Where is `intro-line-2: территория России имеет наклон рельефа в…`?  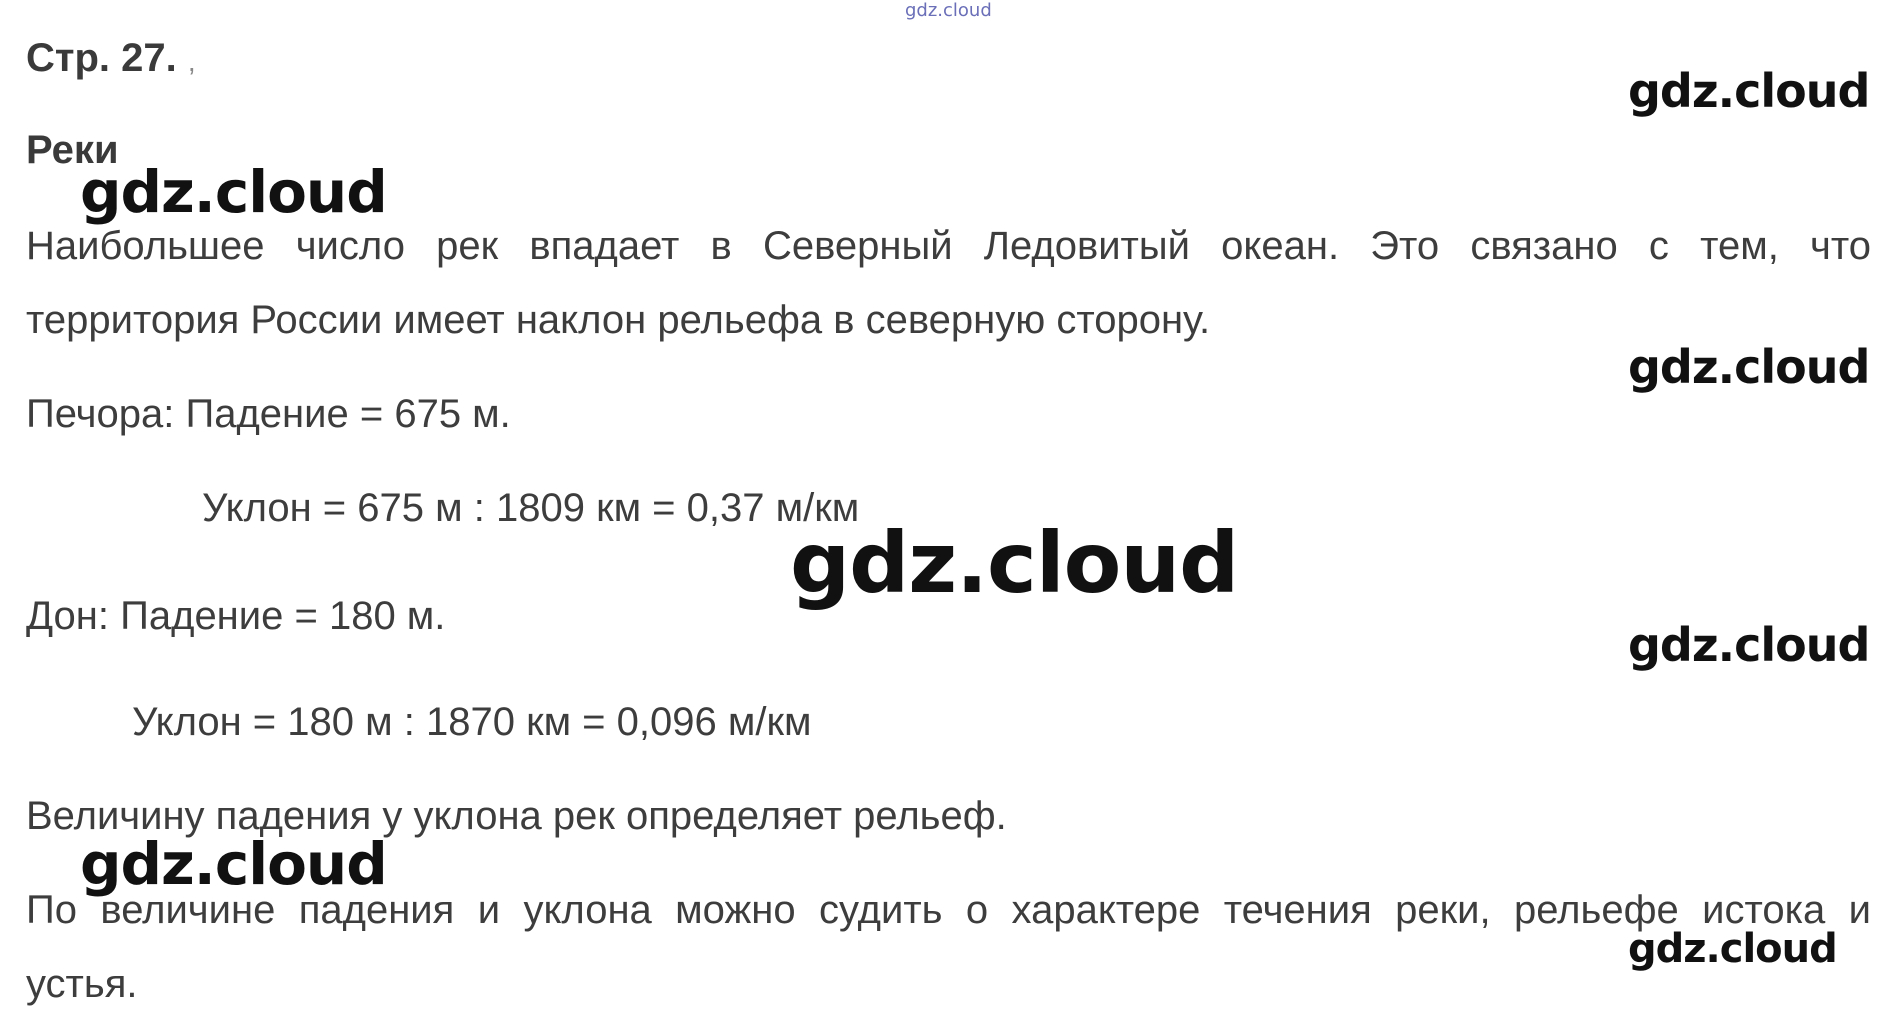
intro-line-2: территория России имеет наклон рельефа в… is located at coordinates (618, 320).